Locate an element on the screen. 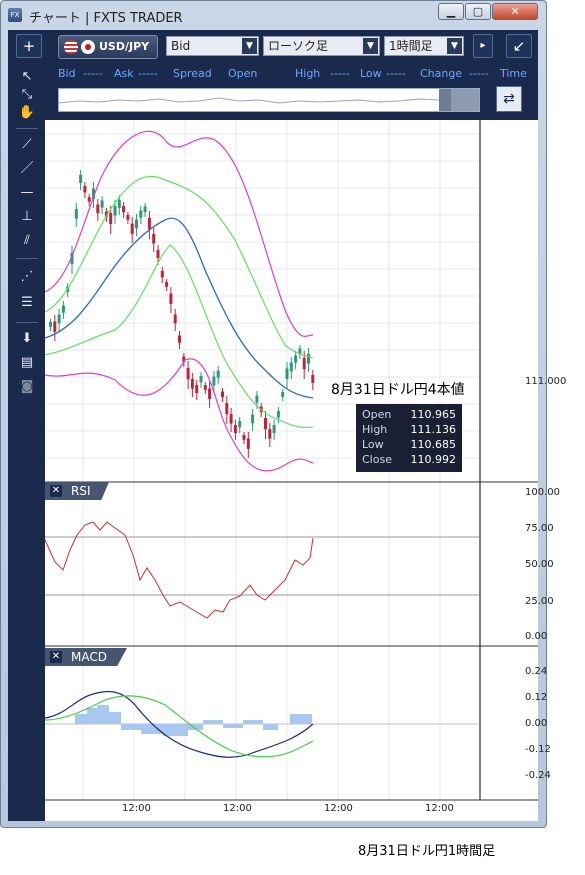  macd-tick: 0.12 is located at coordinates (536, 697).